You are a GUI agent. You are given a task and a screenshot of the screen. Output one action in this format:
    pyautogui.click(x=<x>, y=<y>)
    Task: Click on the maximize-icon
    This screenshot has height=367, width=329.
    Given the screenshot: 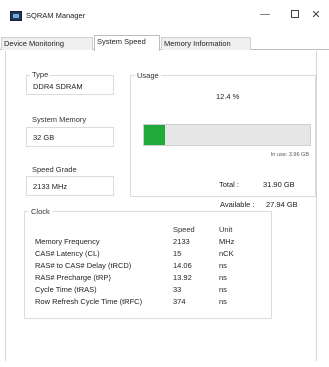 What is the action you would take?
    pyautogui.click(x=295, y=14)
    